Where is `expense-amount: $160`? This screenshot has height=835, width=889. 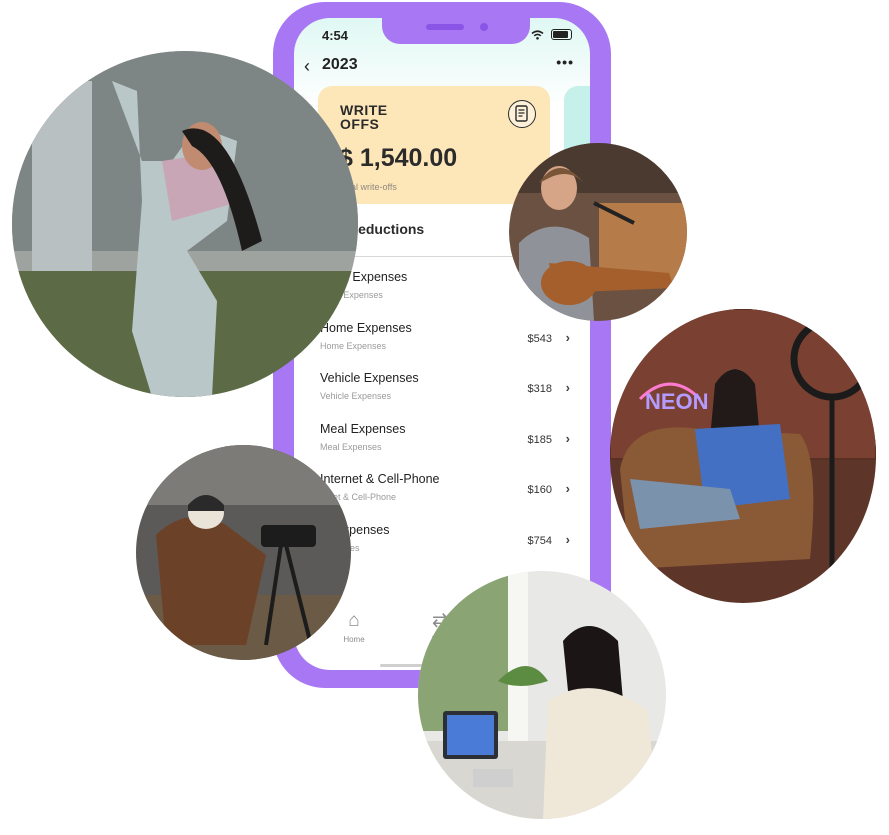 expense-amount: $160 is located at coordinates (539, 490).